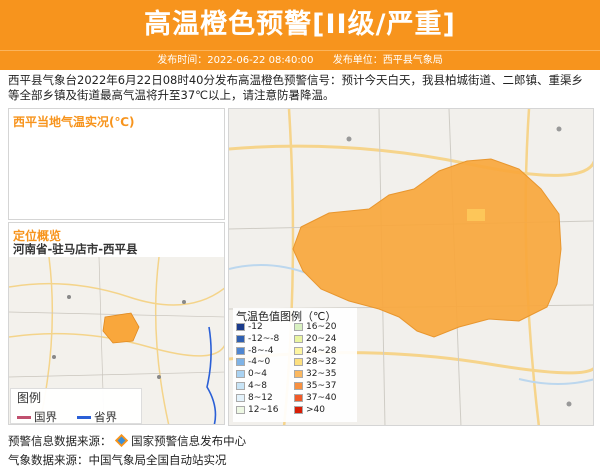 The width and height of the screenshot is (600, 471). I want to click on temperature-legend-label: 8~12, so click(260, 397).